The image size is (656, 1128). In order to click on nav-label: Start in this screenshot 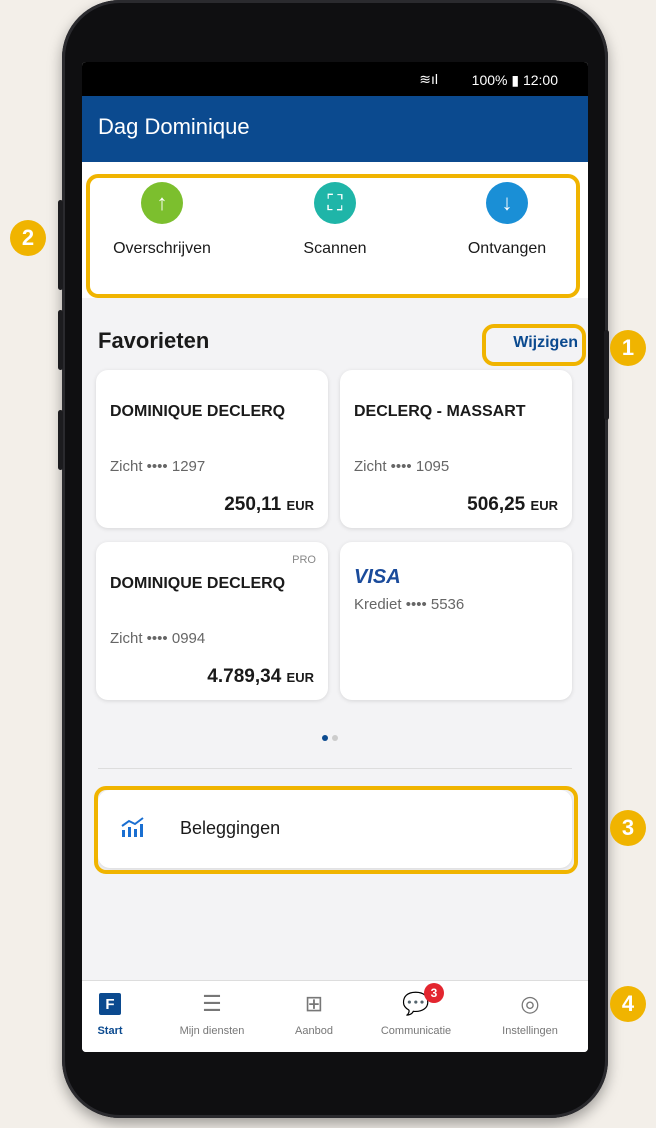, I will do `click(110, 1031)`.